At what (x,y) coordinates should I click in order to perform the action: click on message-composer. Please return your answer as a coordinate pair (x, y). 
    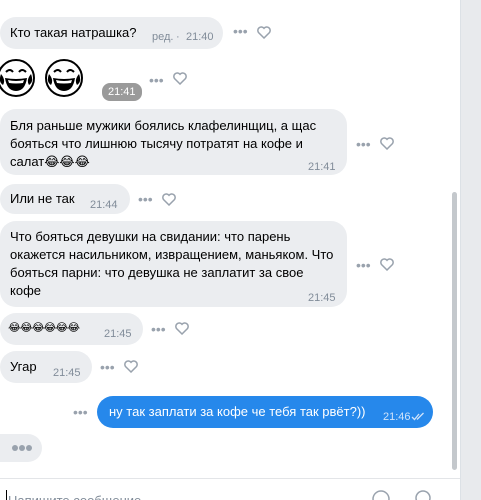
    Looking at the image, I should click on (230, 489).